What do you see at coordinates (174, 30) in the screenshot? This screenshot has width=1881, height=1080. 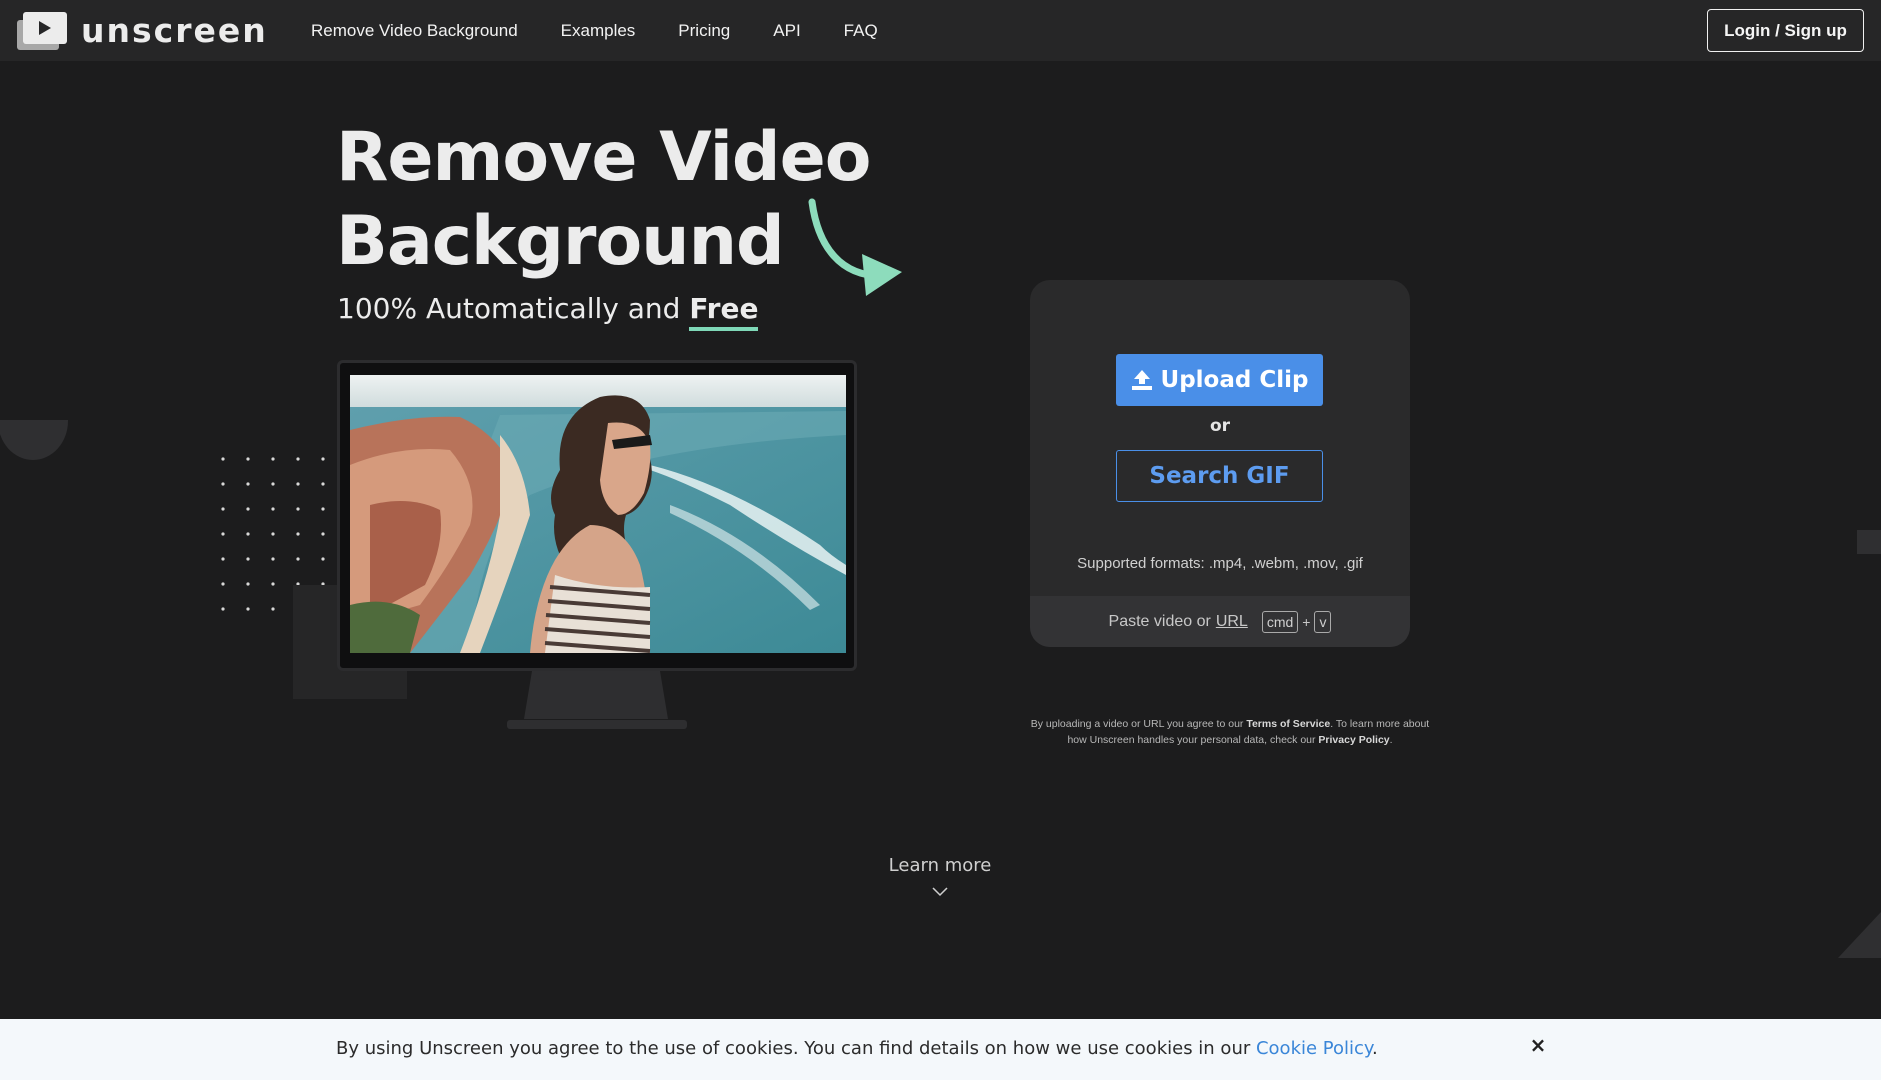 I see `brand-name: unscreen` at bounding box center [174, 30].